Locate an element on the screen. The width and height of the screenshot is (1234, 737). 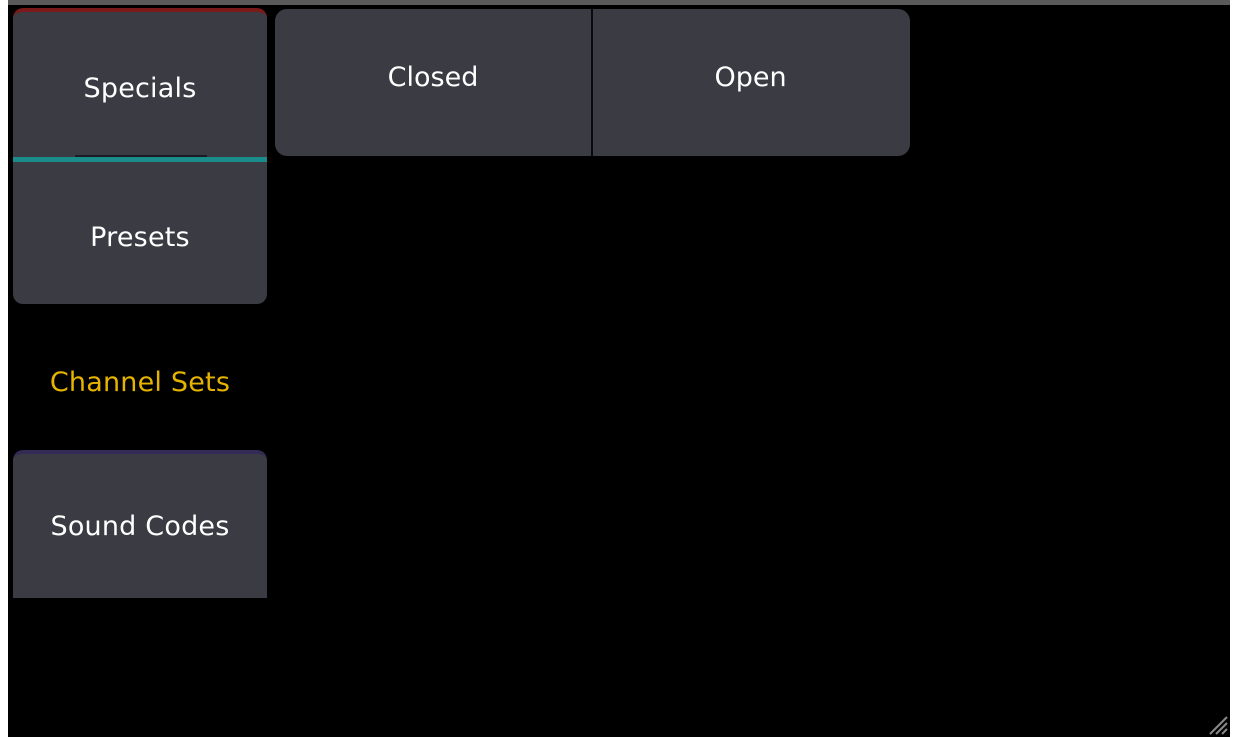
tab-sound-codes-label: Sound Codes is located at coordinates (140, 526).